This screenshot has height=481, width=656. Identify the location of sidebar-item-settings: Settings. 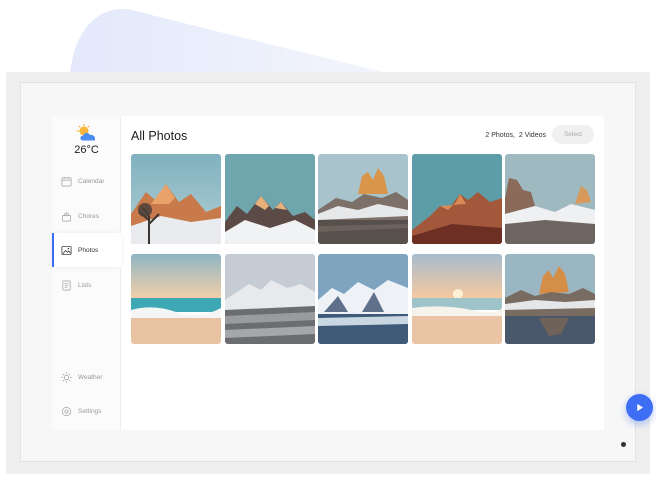
(86, 411).